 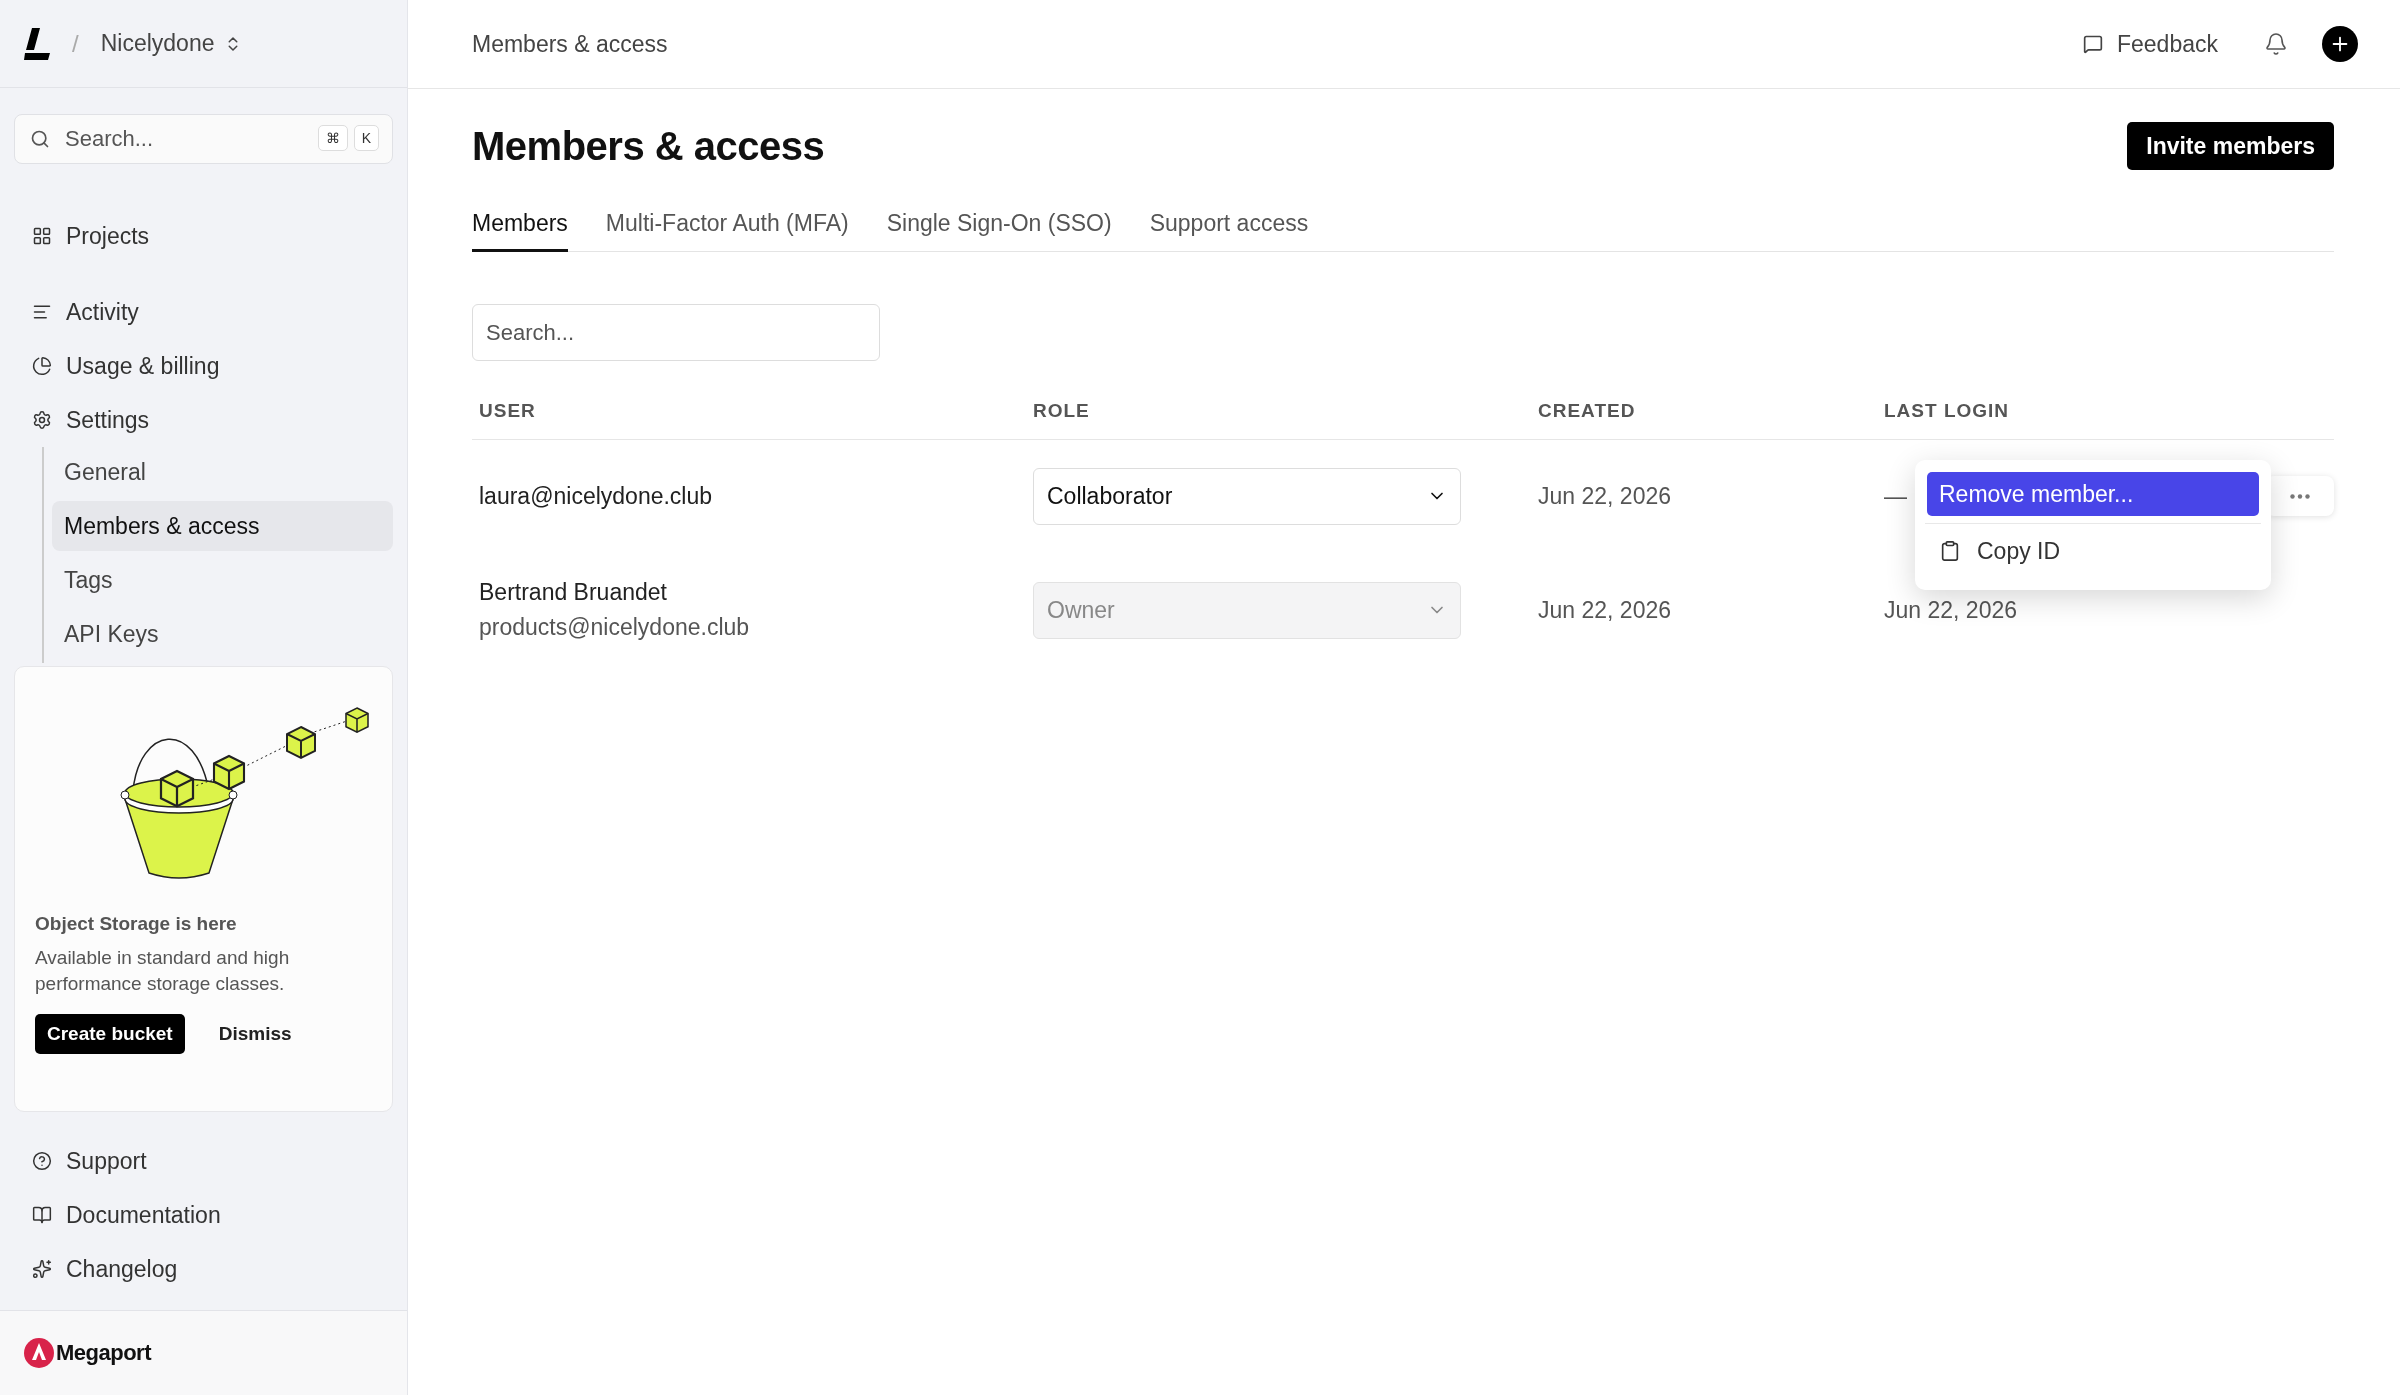 What do you see at coordinates (103, 1353) in the screenshot?
I see `brand-name: Megaport` at bounding box center [103, 1353].